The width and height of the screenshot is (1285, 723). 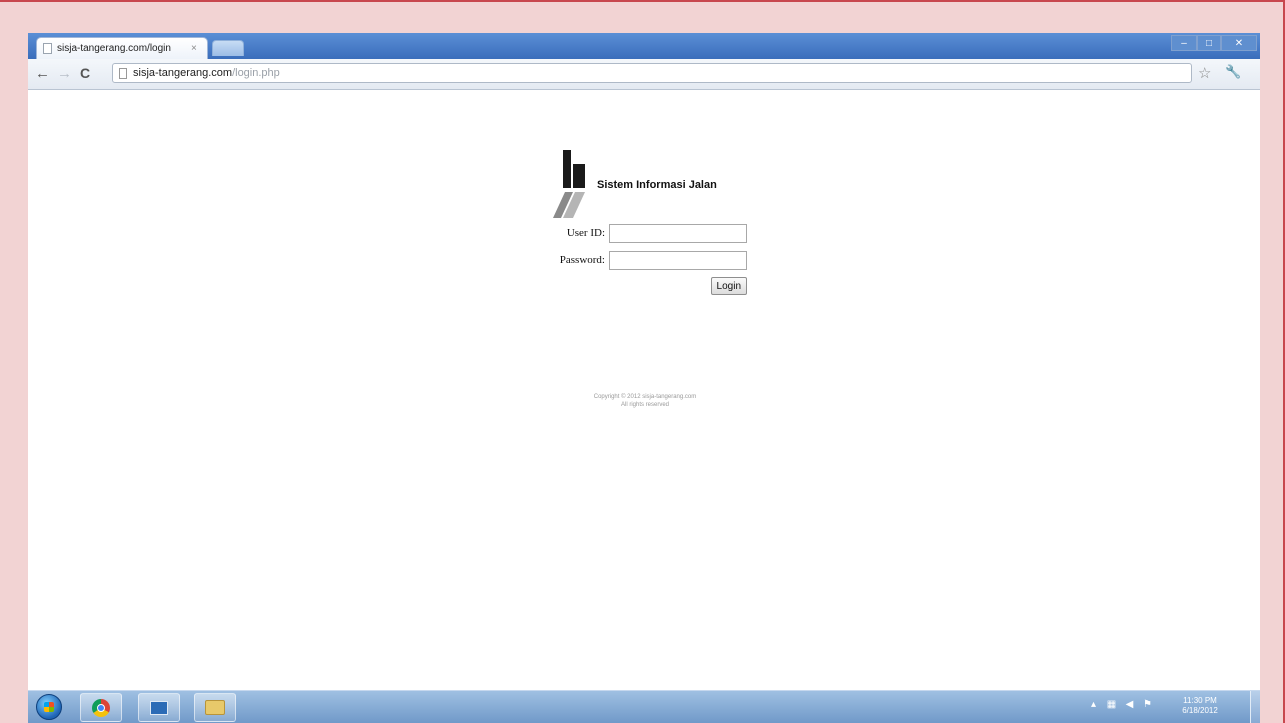 I want to click on taskbar-media-button, so click(x=159, y=707).